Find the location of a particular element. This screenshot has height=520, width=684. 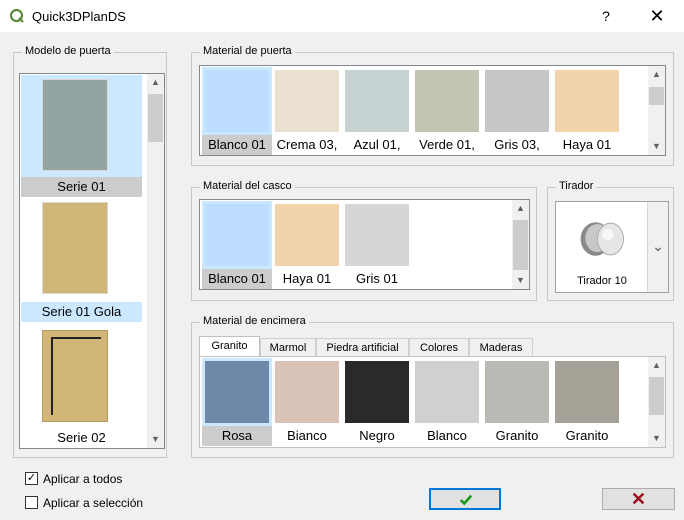

door-material-item: Haya 01 is located at coordinates (587, 111).